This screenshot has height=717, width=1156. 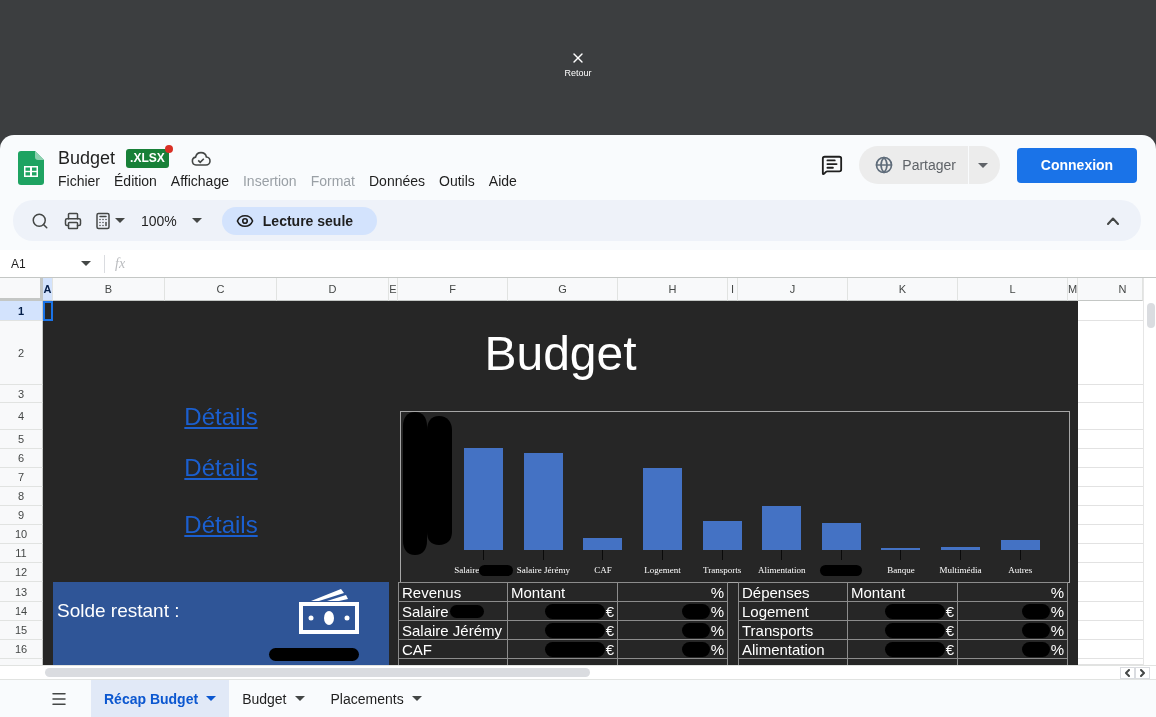 I want to click on axis-label: Salaire, so click(x=467, y=570).